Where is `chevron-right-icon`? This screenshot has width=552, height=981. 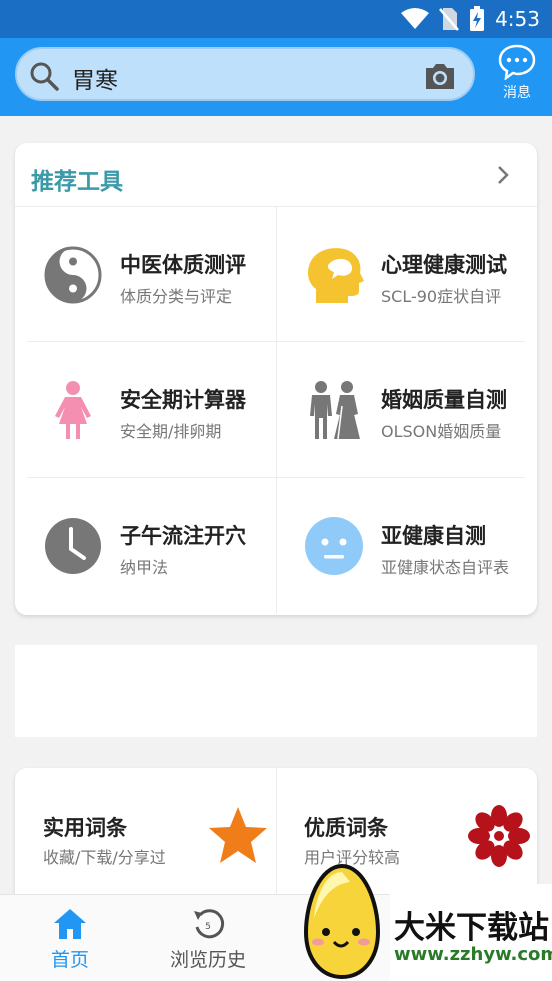
chevron-right-icon is located at coordinates (503, 175).